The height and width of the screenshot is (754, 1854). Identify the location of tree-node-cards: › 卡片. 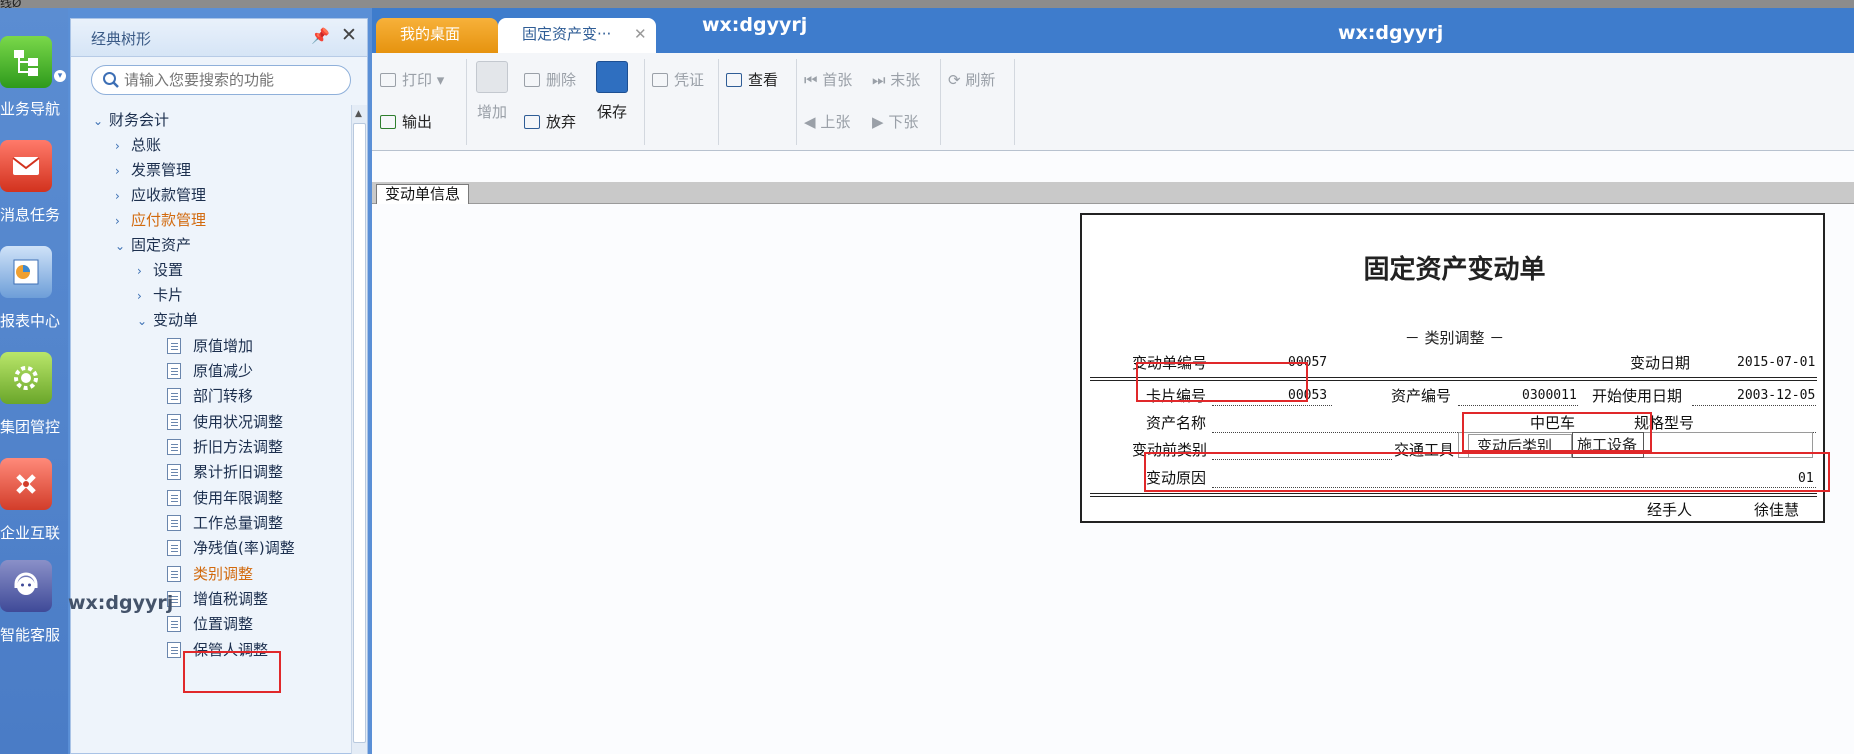
(160, 295).